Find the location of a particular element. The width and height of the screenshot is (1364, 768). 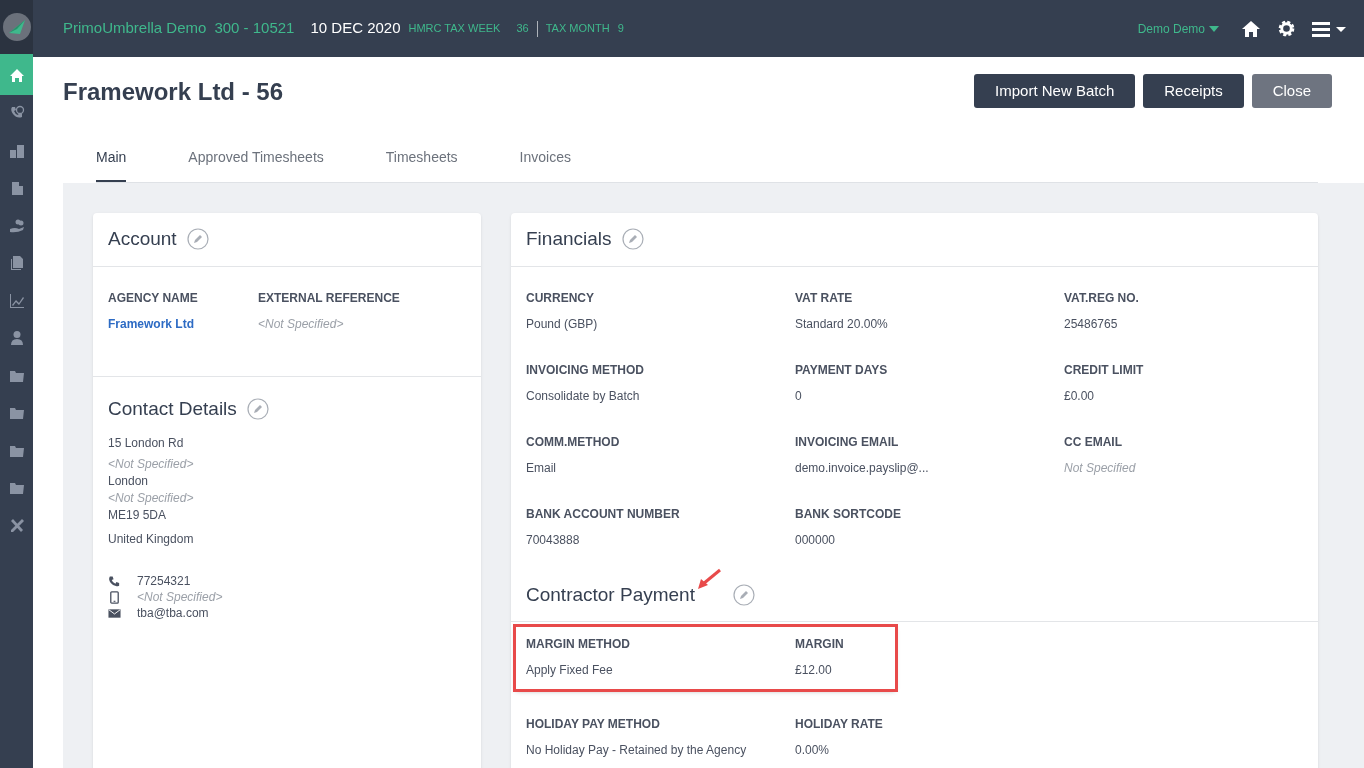

field-value: Pound (GBP) is located at coordinates (562, 324).